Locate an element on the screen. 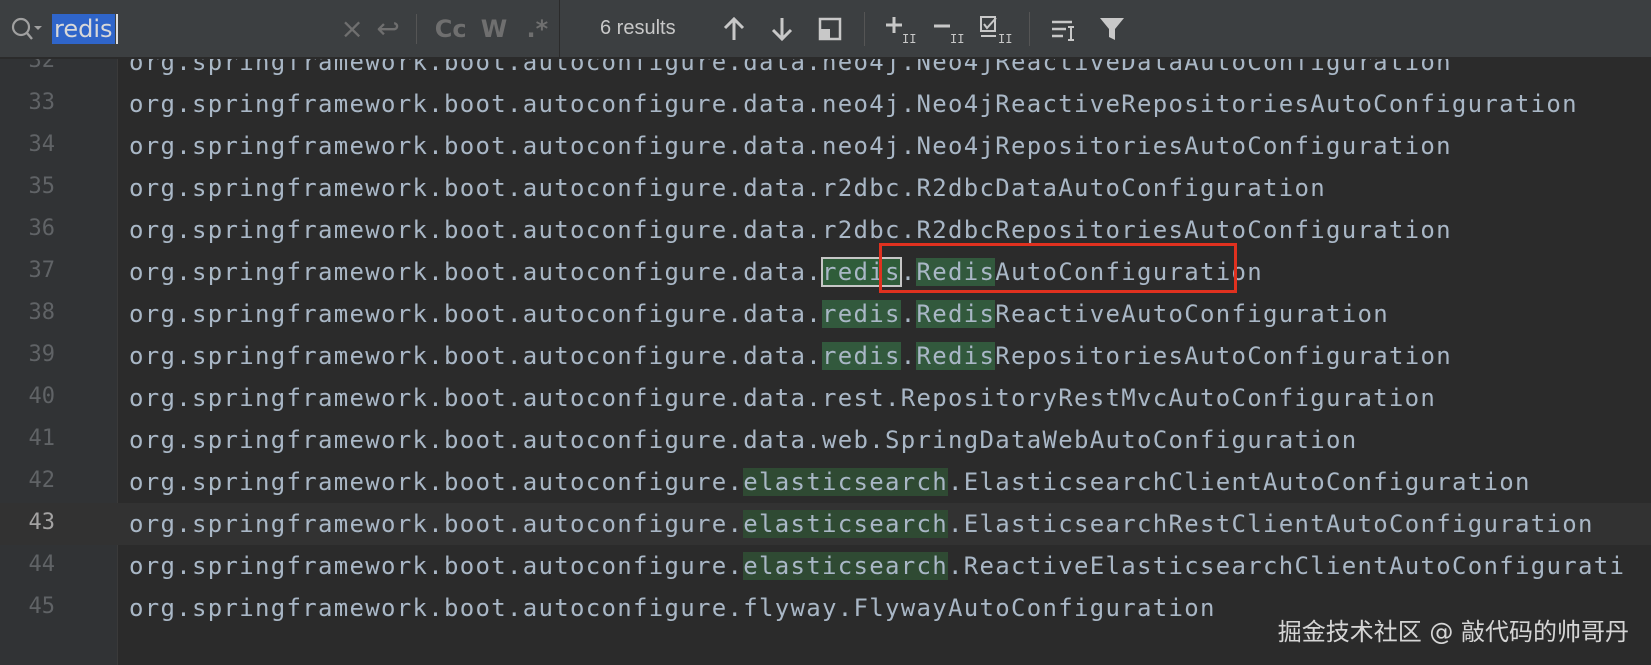  line-number: 32 is located at coordinates (42, 66).